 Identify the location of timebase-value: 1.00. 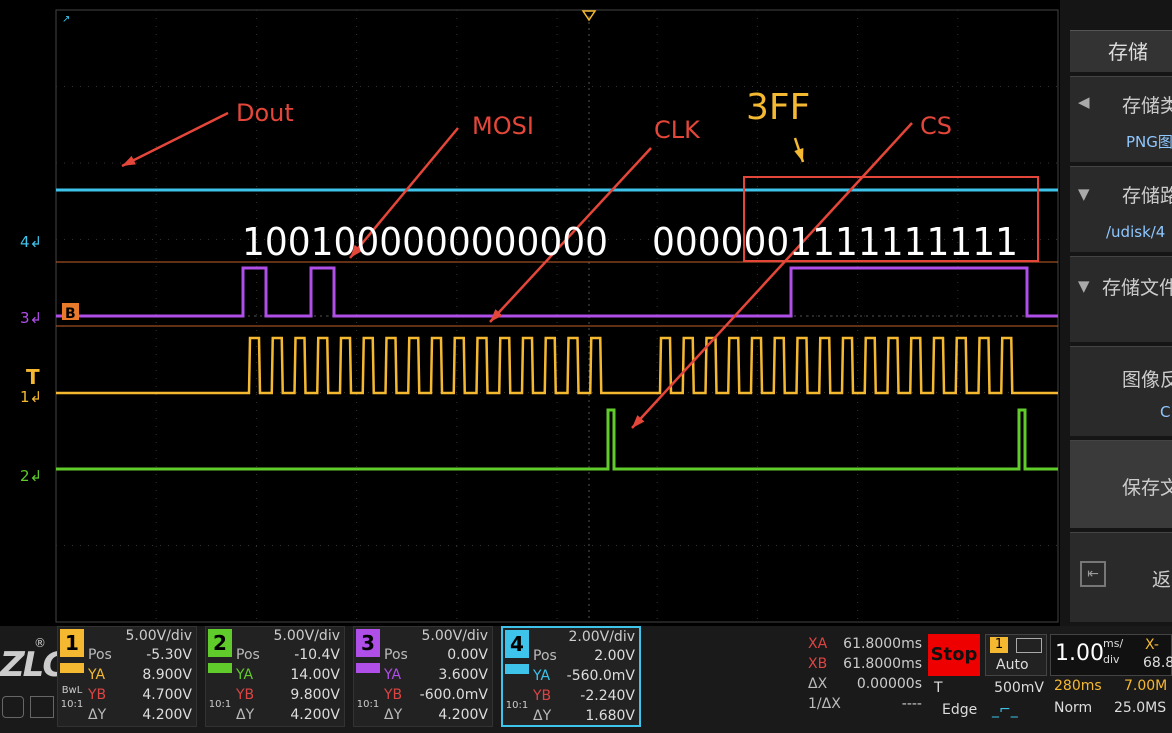
(1079, 653).